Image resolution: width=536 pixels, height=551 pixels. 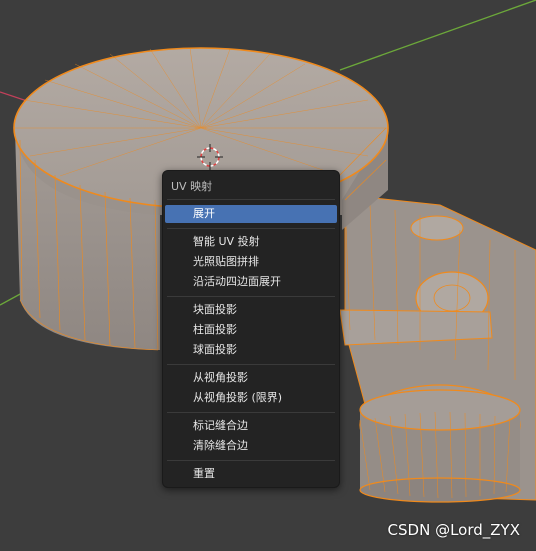 What do you see at coordinates (251, 398) in the screenshot?
I see `menu-item-project-from-view-bounds: 从视角投影 (限界)` at bounding box center [251, 398].